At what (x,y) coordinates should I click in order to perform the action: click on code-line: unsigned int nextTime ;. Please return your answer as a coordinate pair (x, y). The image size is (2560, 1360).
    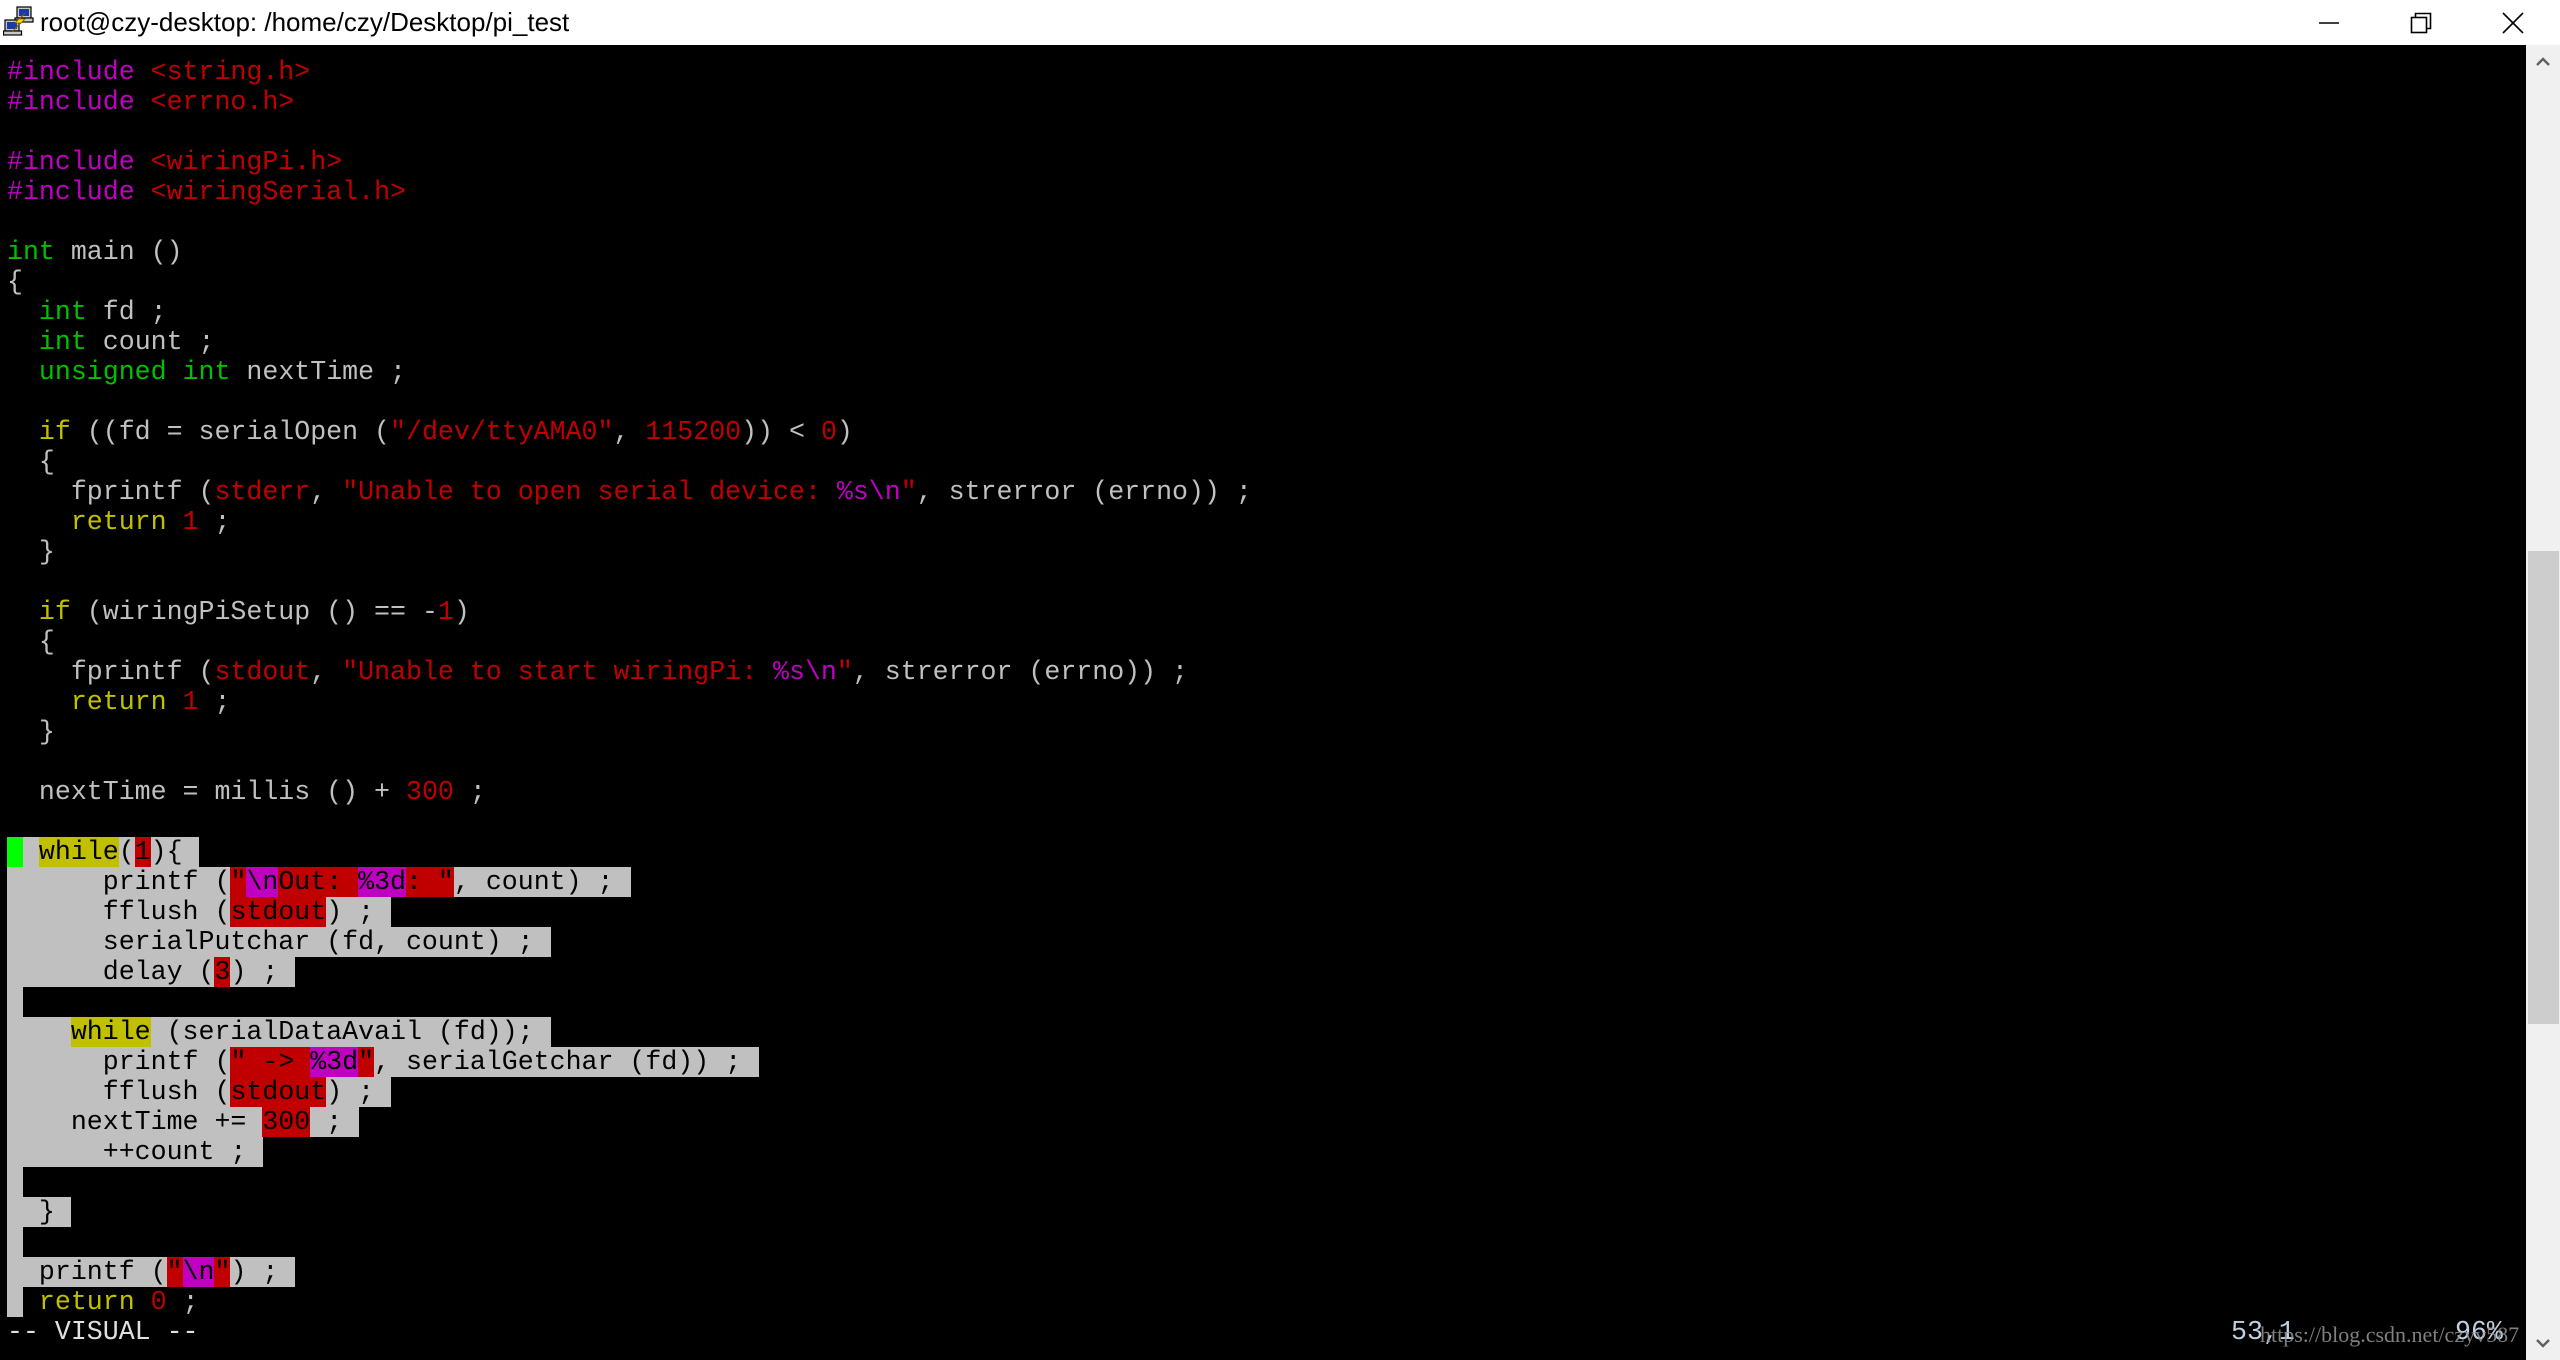
    Looking at the image, I should click on (206, 372).